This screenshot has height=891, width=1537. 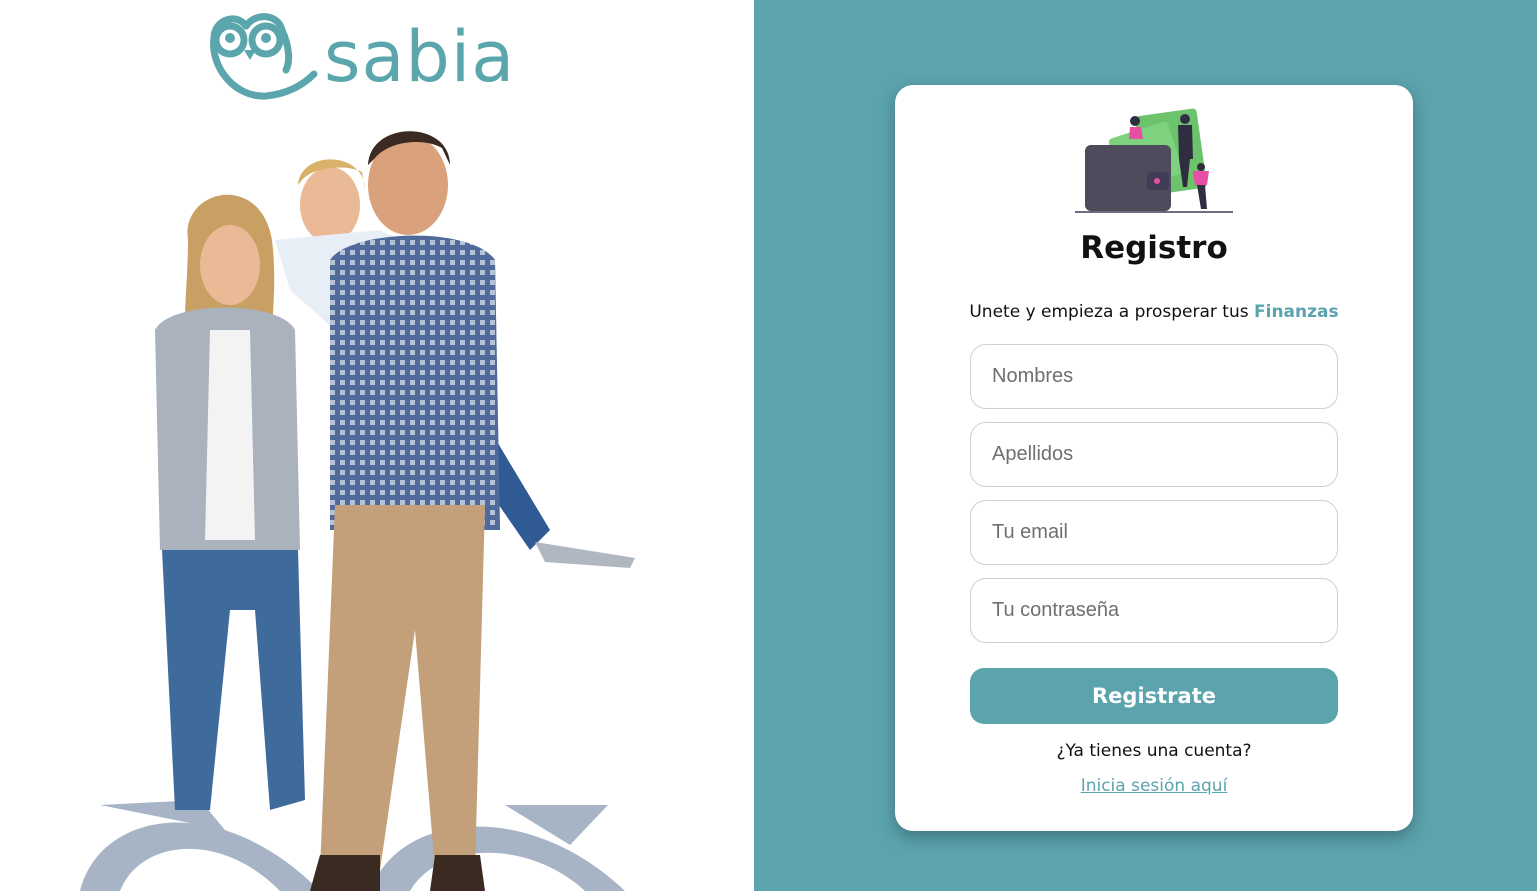 I want to click on page-title: Registro, so click(x=1154, y=248).